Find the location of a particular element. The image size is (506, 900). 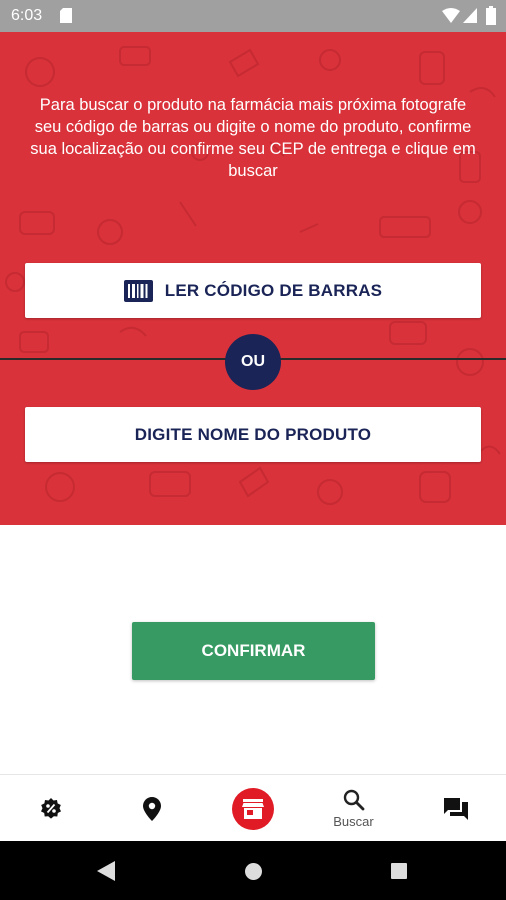

scan-barcode-label: LER CÓDIGO DE BARRAS is located at coordinates (273, 290).